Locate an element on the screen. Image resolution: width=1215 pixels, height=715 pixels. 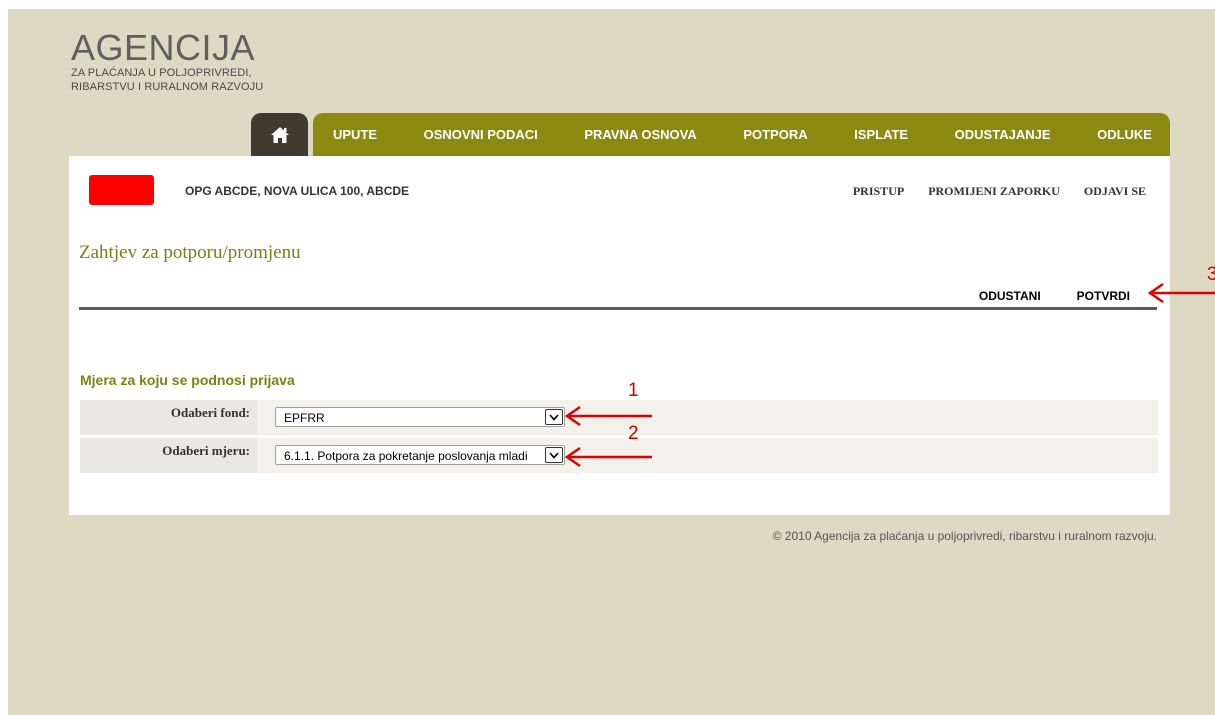
redacted-logo is located at coordinates (121, 190).